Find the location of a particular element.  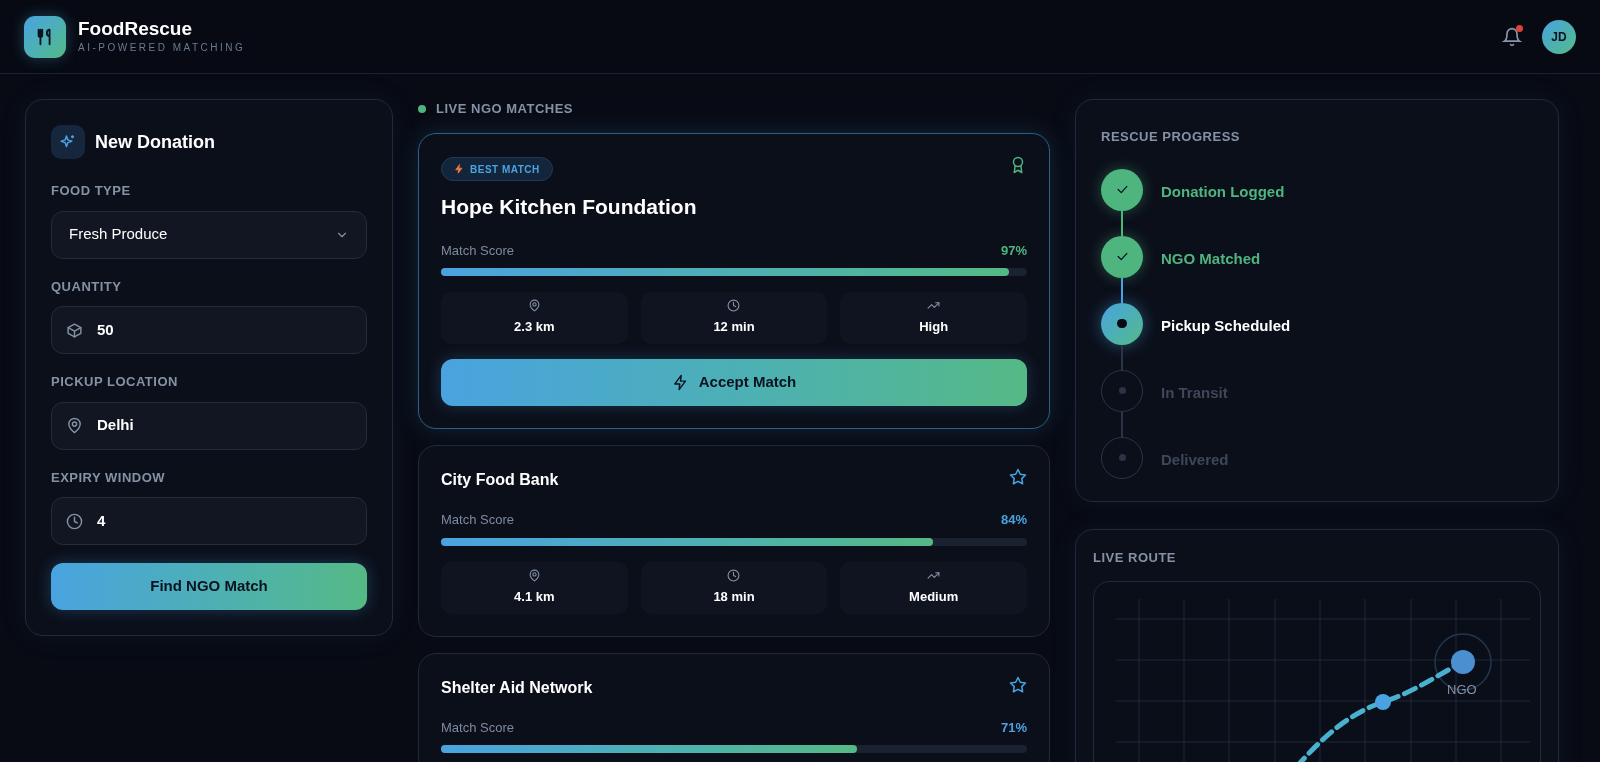

step-label: In Transit is located at coordinates (1194, 392).